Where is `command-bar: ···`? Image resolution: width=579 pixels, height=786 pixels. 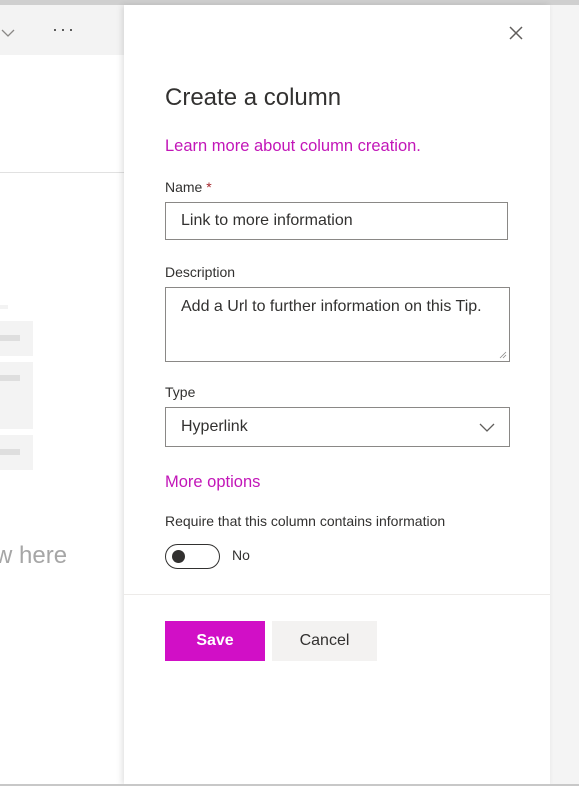 command-bar: ··· is located at coordinates (62, 30).